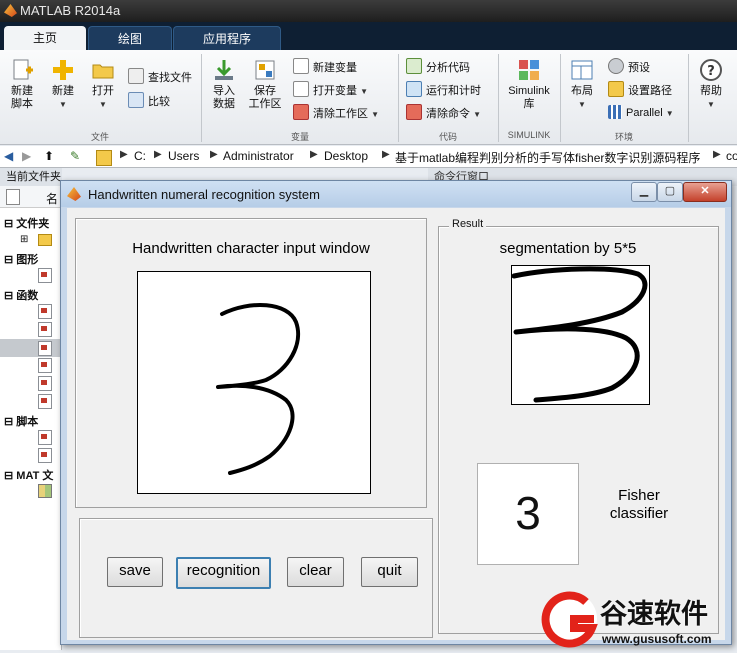 The image size is (737, 653). What do you see at coordinates (26, 223) in the screenshot?
I see `section-folders: ⊟ 文件夹` at bounding box center [26, 223].